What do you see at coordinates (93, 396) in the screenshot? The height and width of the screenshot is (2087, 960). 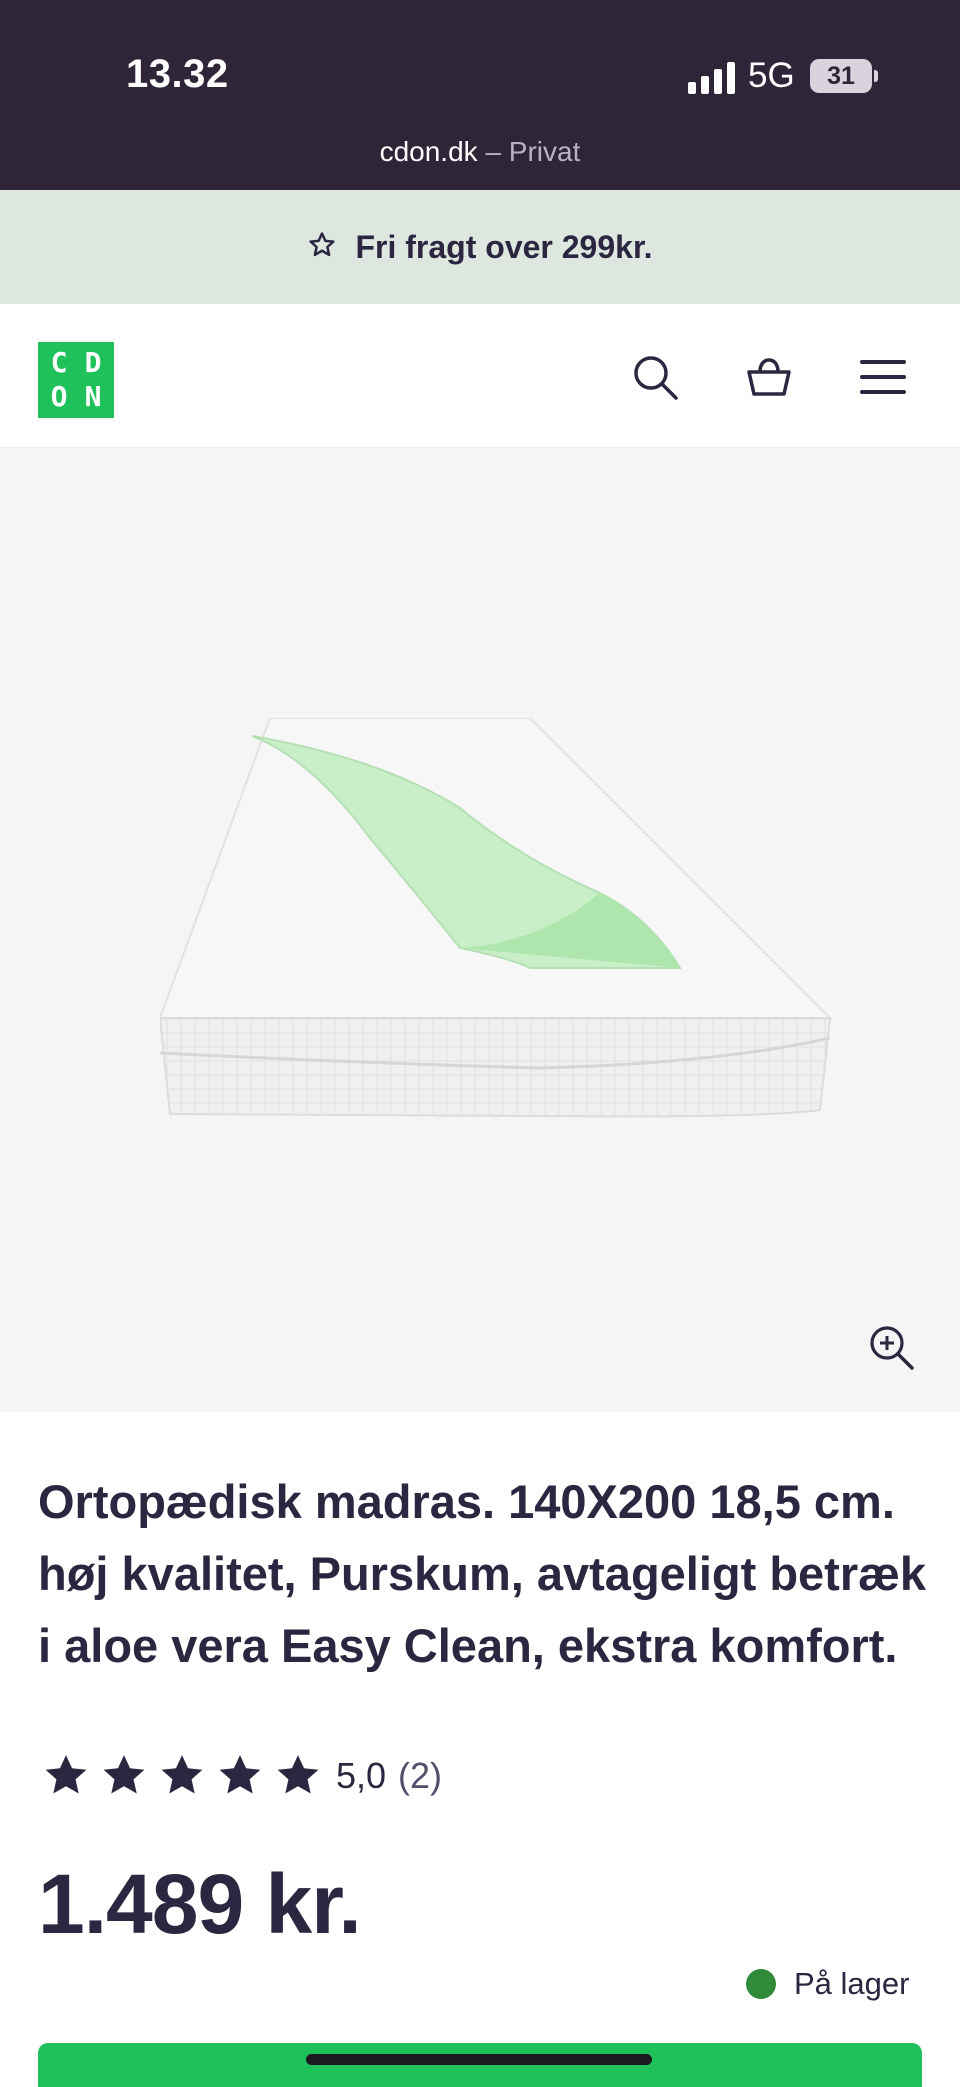 I see `logo-letter: N` at bounding box center [93, 396].